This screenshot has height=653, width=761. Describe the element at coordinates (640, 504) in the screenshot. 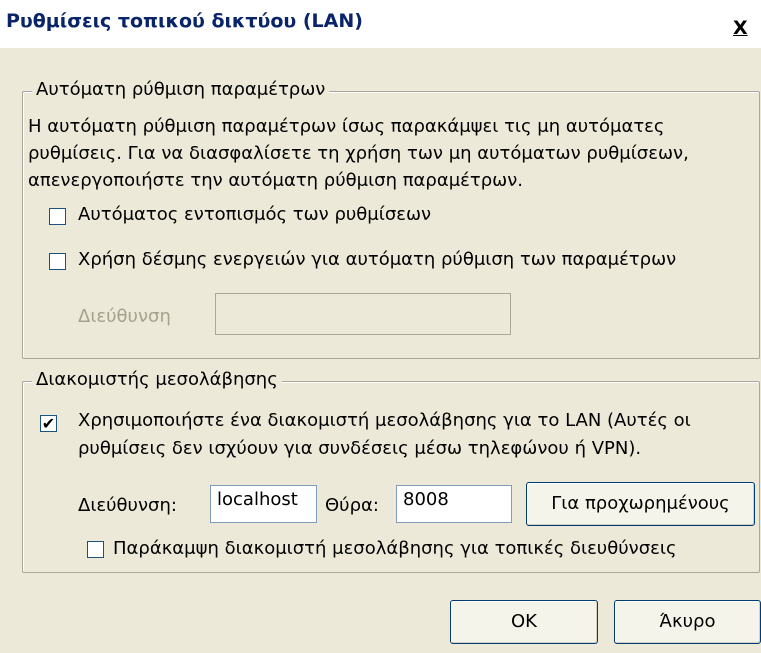

I see `advanced-button: Για προχωρημένους` at that location.